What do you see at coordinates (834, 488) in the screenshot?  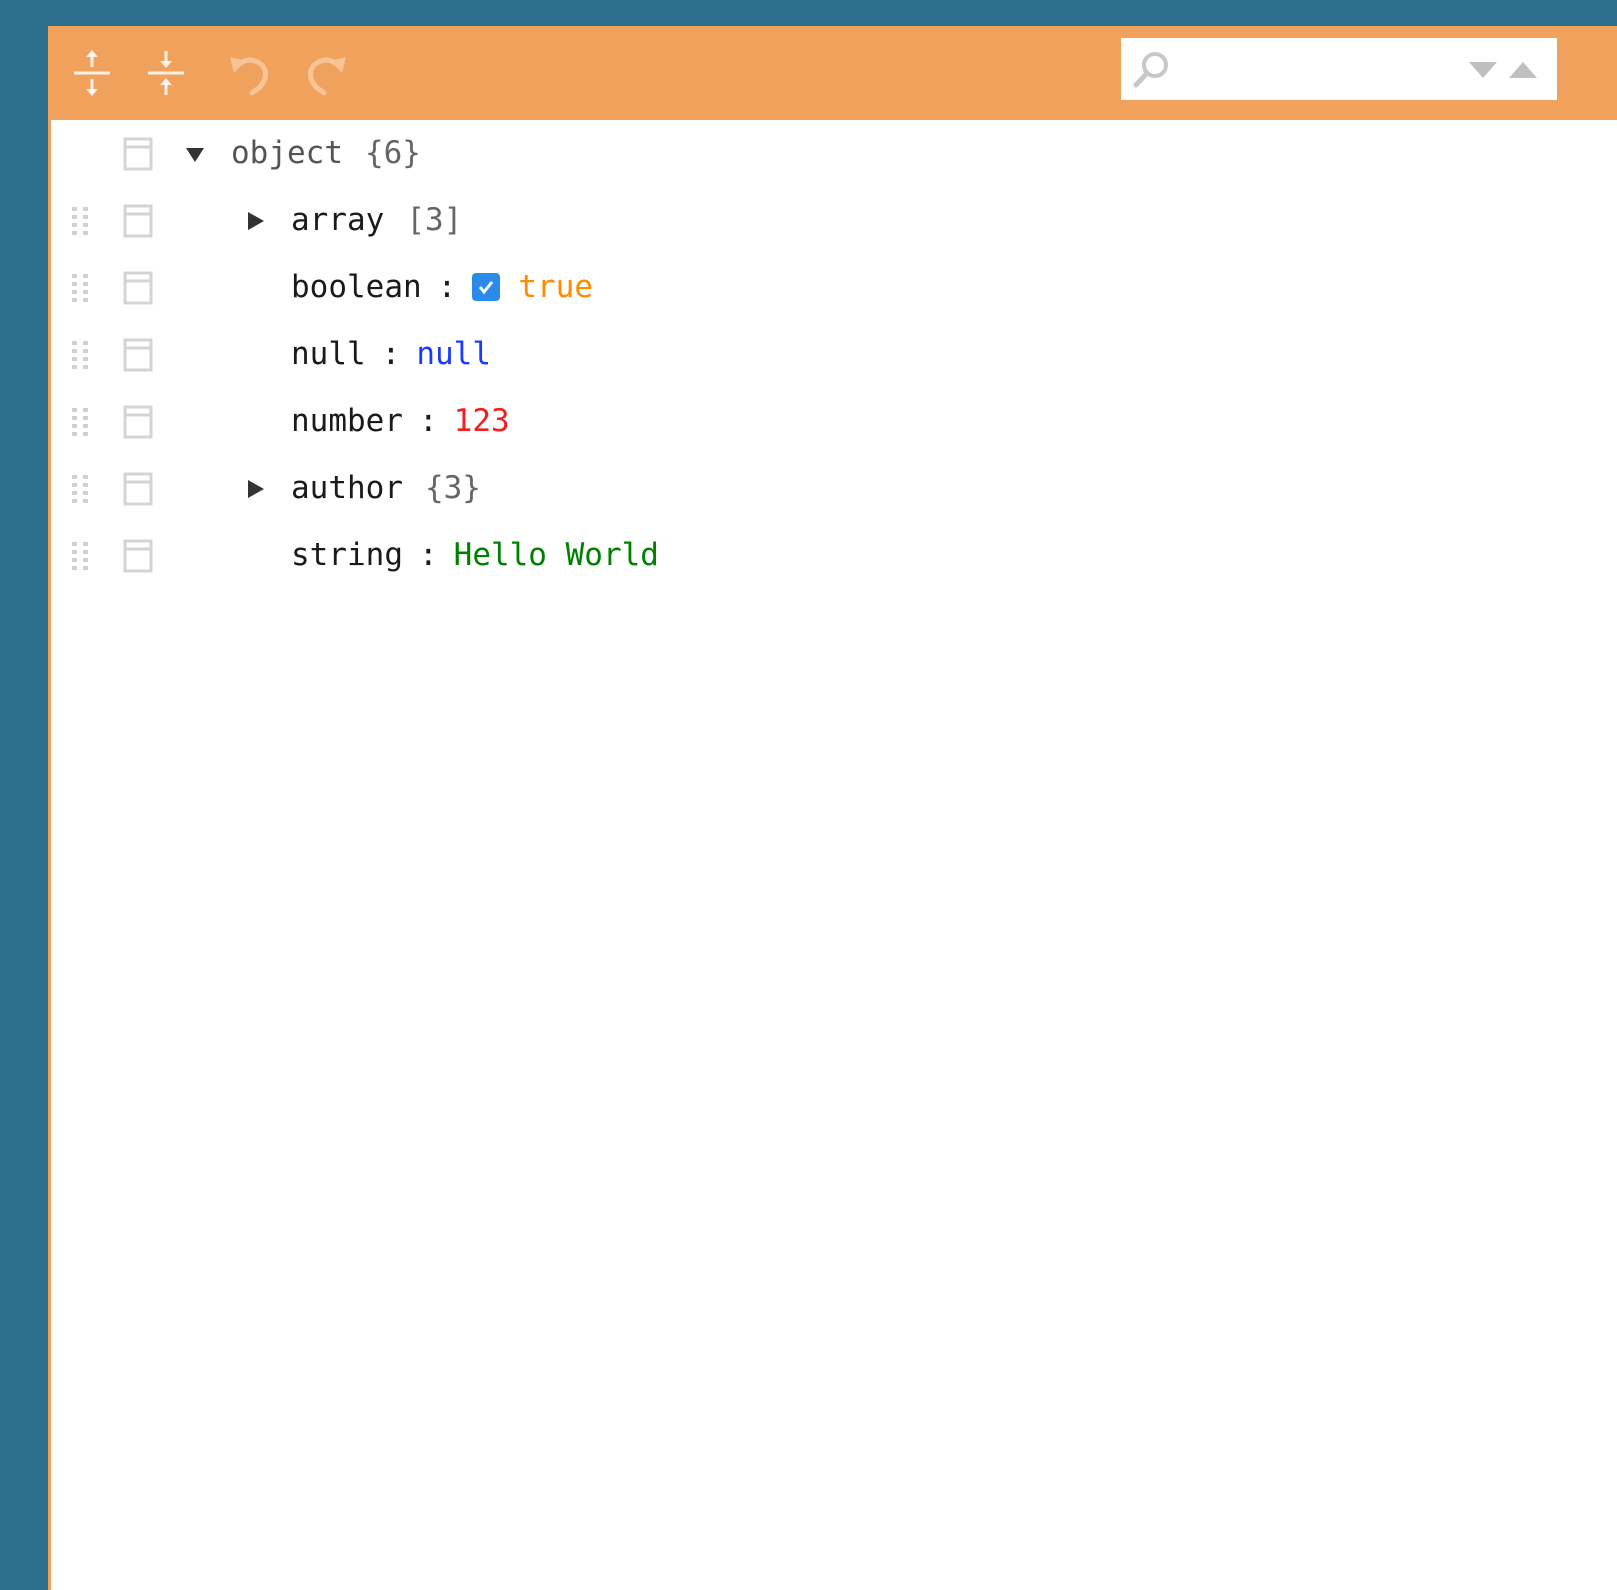 I see `tree-row: author {3}` at bounding box center [834, 488].